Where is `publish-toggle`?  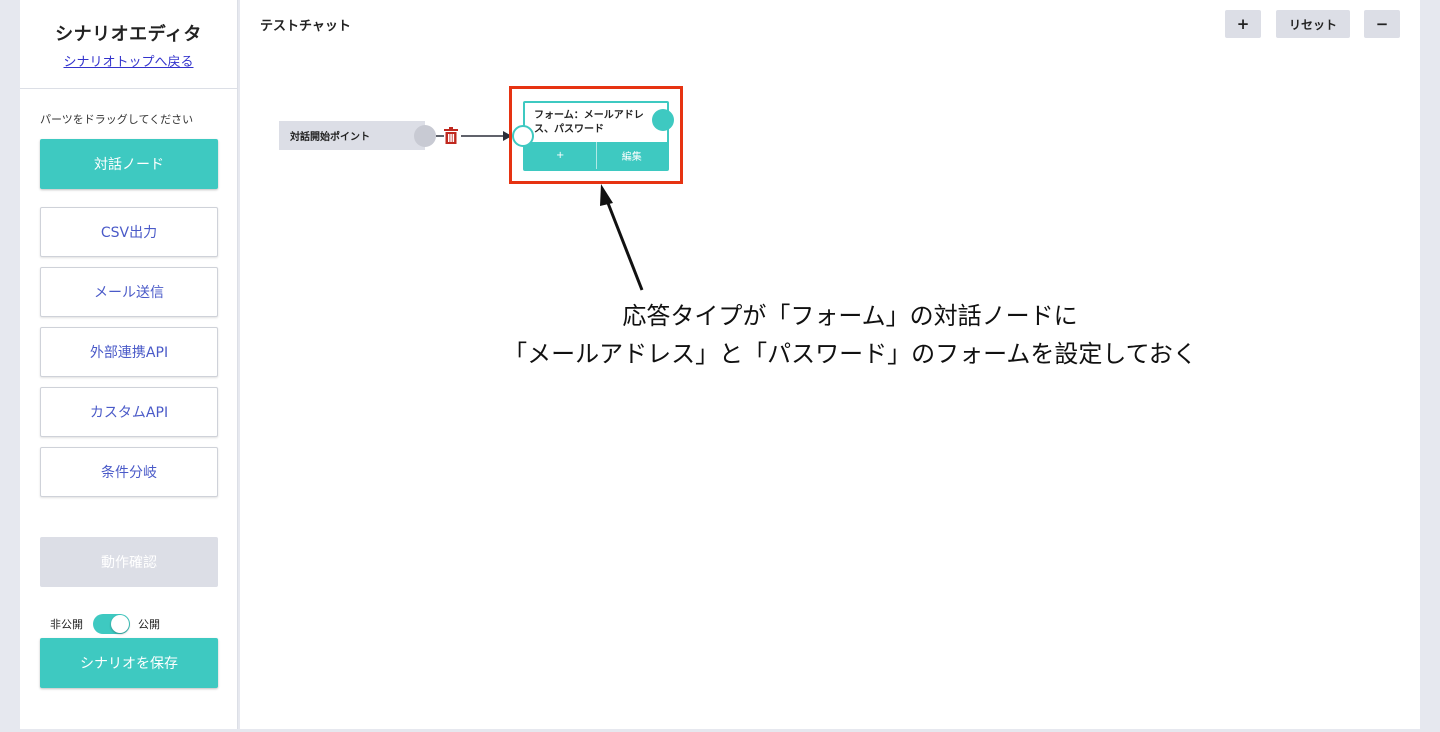
publish-toggle is located at coordinates (111, 624).